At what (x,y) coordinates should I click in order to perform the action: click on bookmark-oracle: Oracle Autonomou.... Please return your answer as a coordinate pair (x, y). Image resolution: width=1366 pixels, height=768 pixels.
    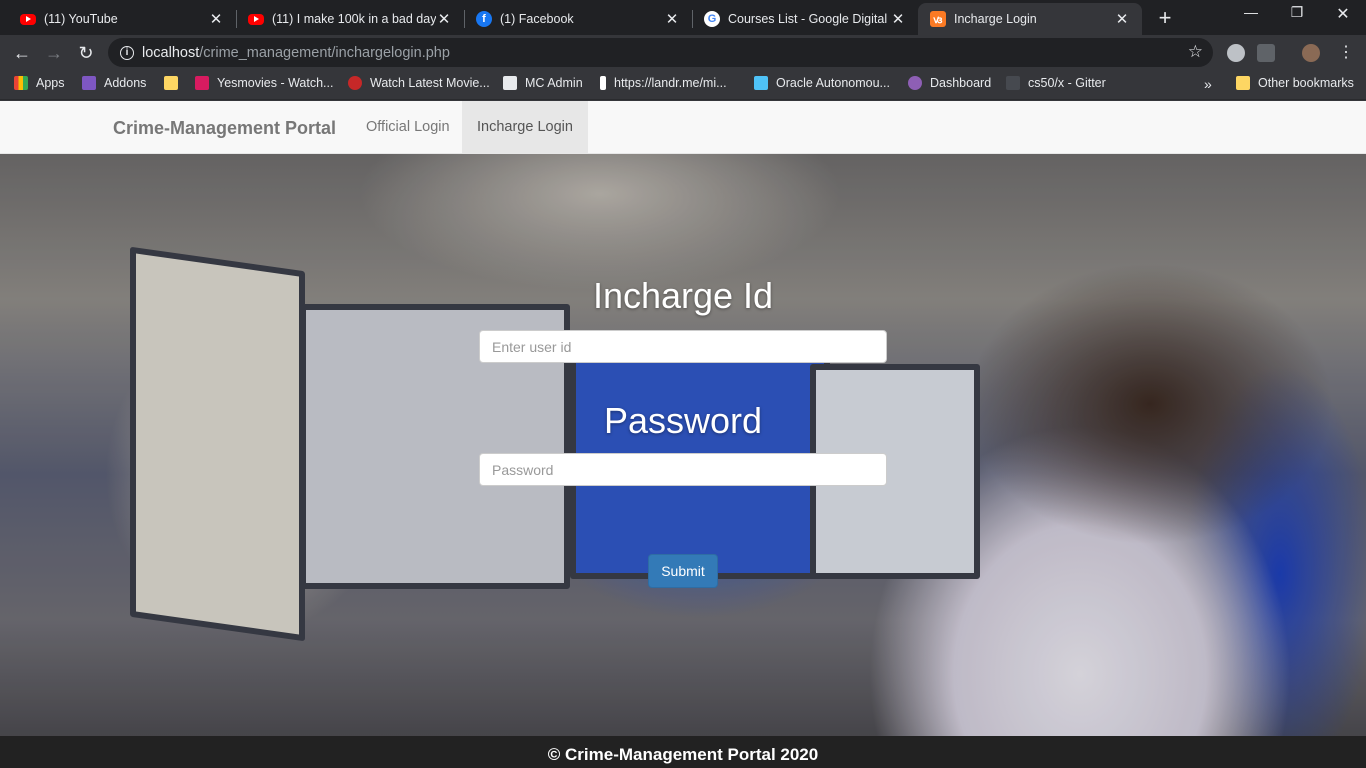
    Looking at the image, I should click on (822, 83).